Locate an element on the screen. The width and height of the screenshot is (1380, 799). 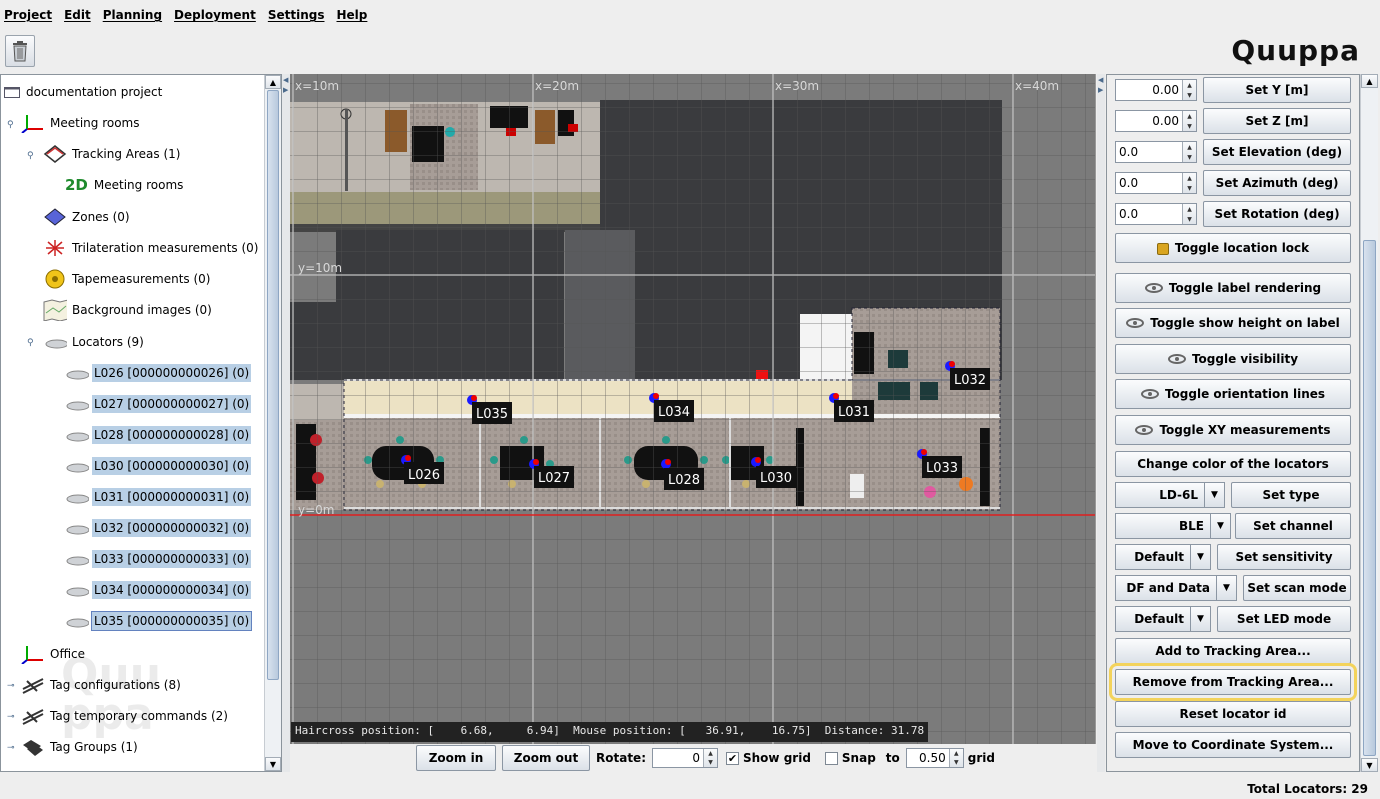
locator-tree-item: L030 [000000000030] (0) is located at coordinates (158, 466).